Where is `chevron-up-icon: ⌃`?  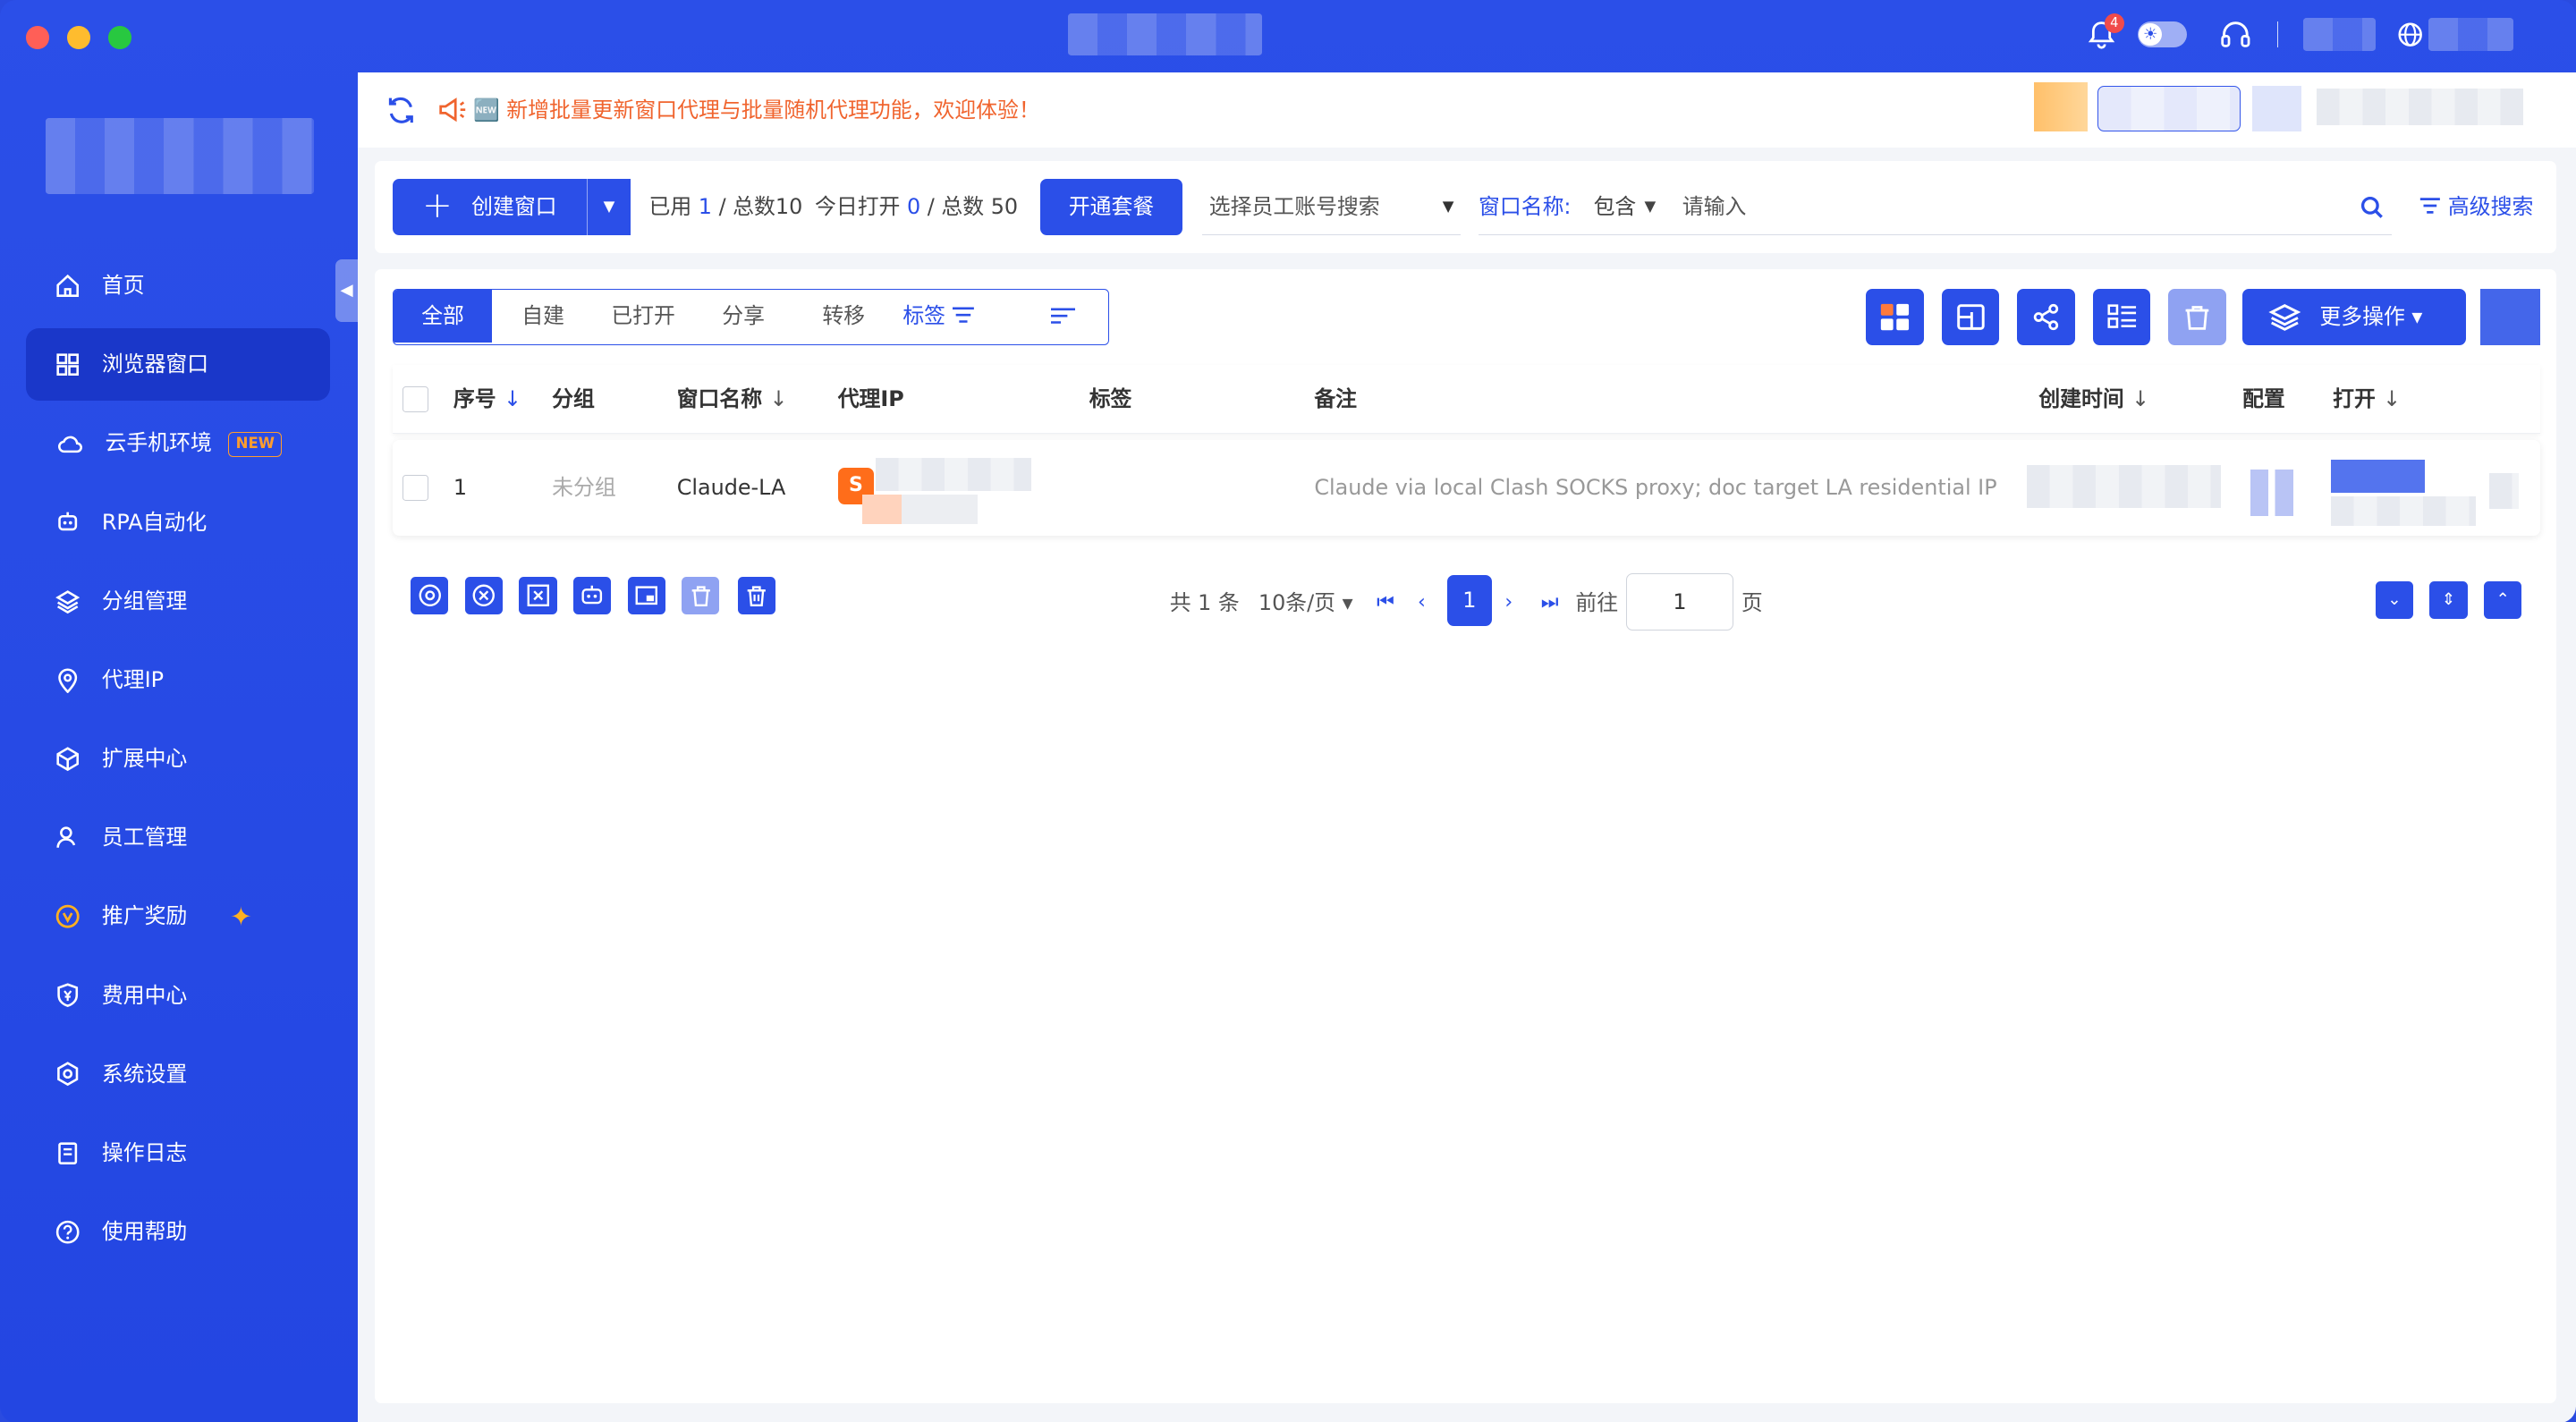 chevron-up-icon: ⌃ is located at coordinates (2503, 600).